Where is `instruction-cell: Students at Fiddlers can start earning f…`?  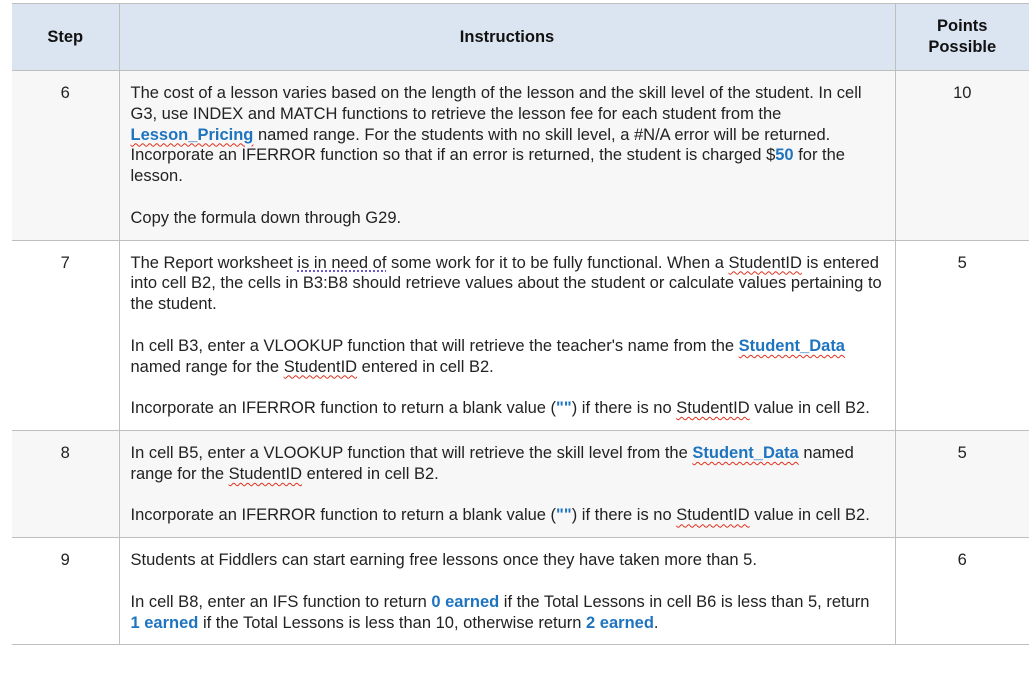
instruction-cell: Students at Fiddlers can start earning f… is located at coordinates (507, 591).